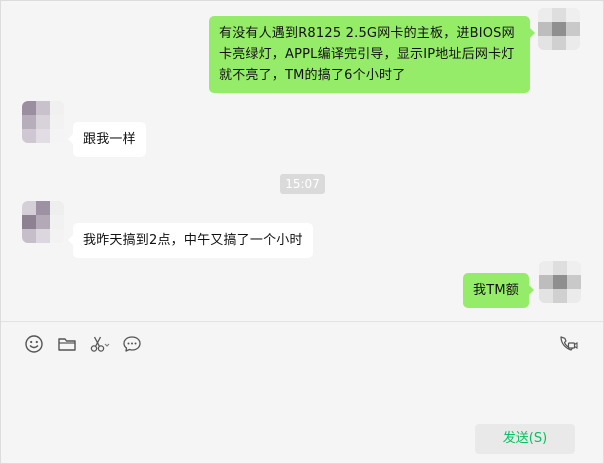 This screenshot has height=464, width=604. Describe the element at coordinates (100, 344) in the screenshot. I see `scissors-icon` at that location.